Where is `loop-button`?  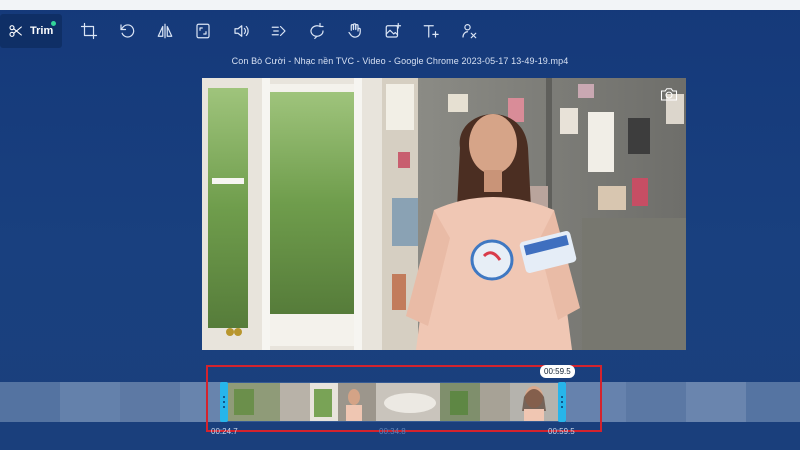 loop-button is located at coordinates (317, 31).